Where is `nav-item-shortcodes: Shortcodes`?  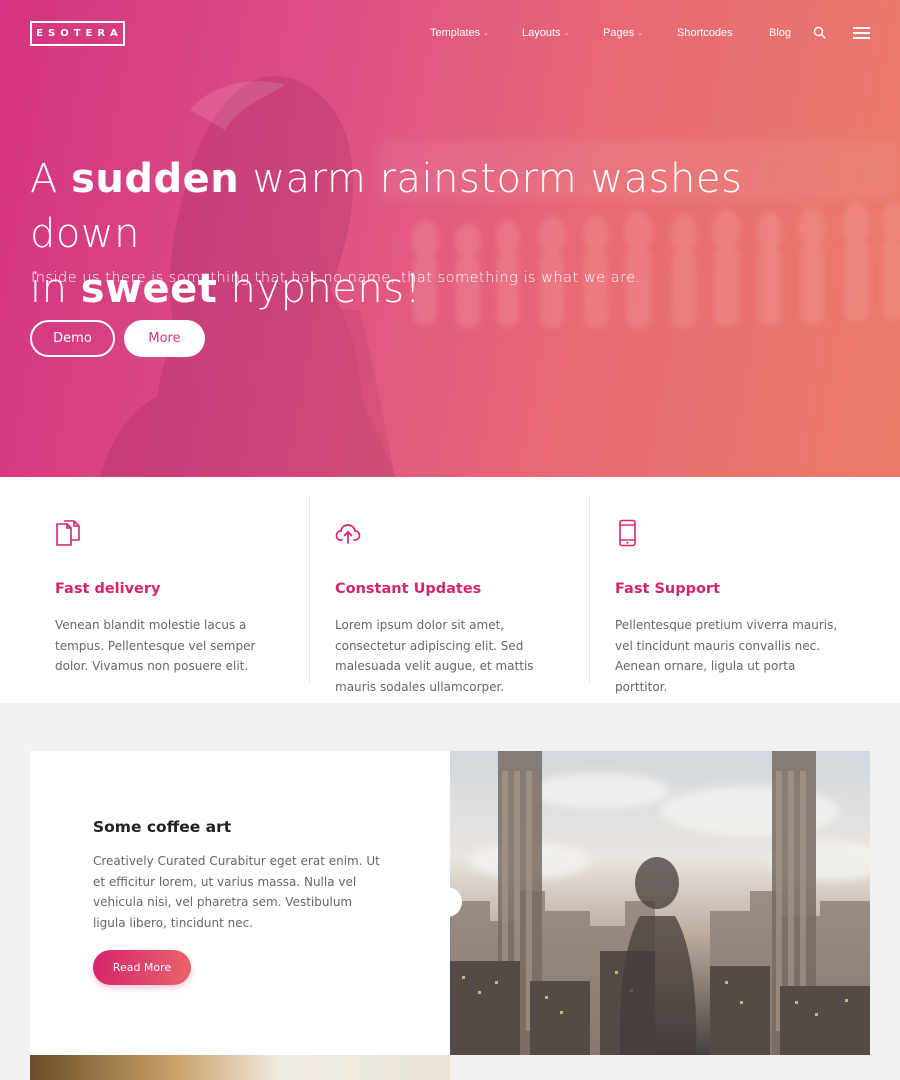
nav-item-shortcodes: Shortcodes is located at coordinates (705, 33).